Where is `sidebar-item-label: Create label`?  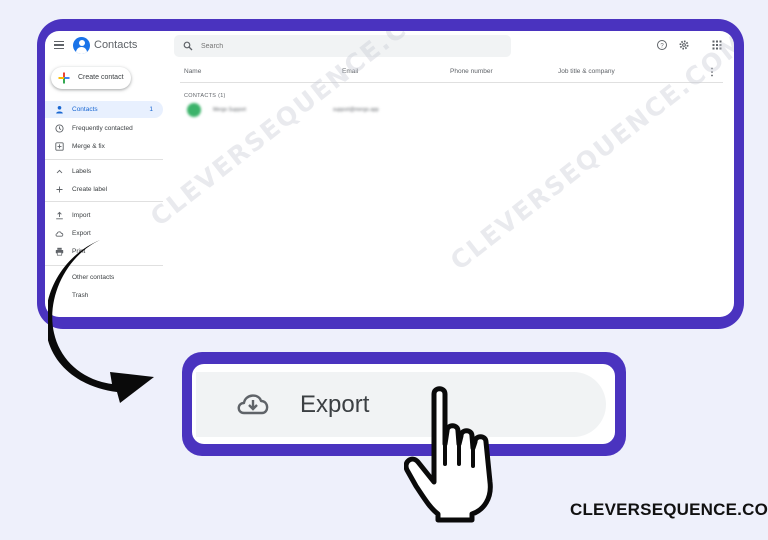 sidebar-item-label: Create label is located at coordinates (90, 189).